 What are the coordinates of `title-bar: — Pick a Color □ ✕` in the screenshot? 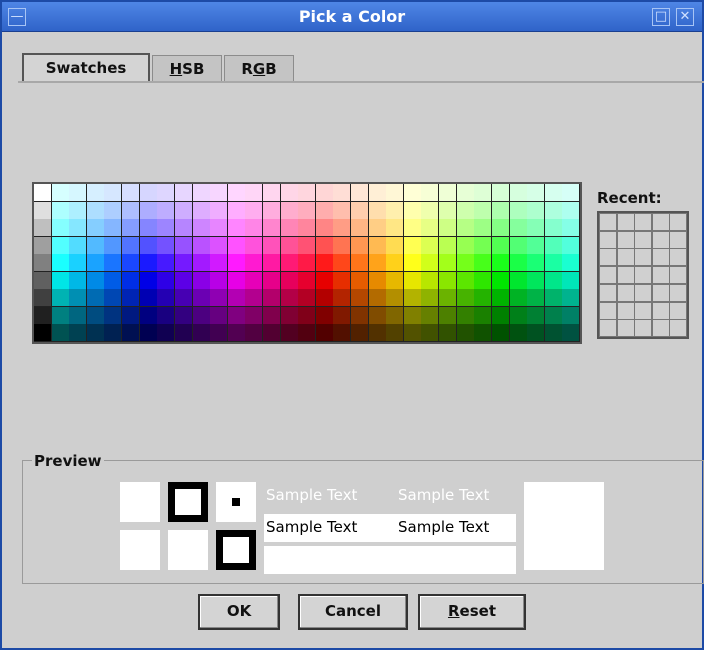 It's located at (352, 17).